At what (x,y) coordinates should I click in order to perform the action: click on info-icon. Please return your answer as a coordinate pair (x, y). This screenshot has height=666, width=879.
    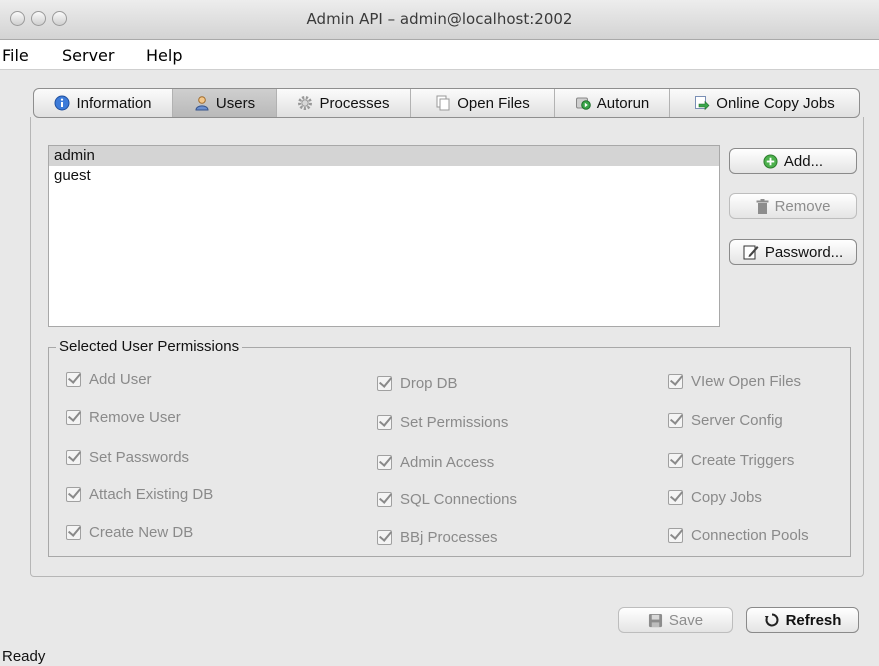
    Looking at the image, I should click on (62, 103).